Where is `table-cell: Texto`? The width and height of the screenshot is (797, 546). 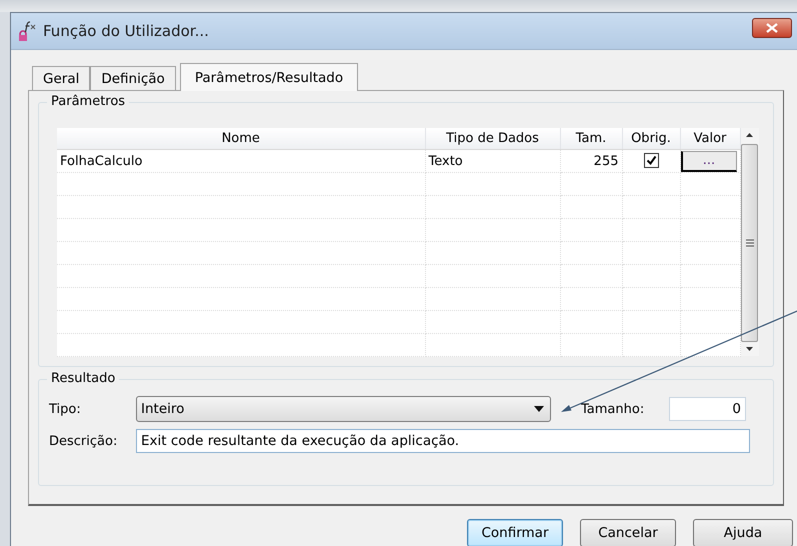
table-cell: Texto is located at coordinates (492, 161).